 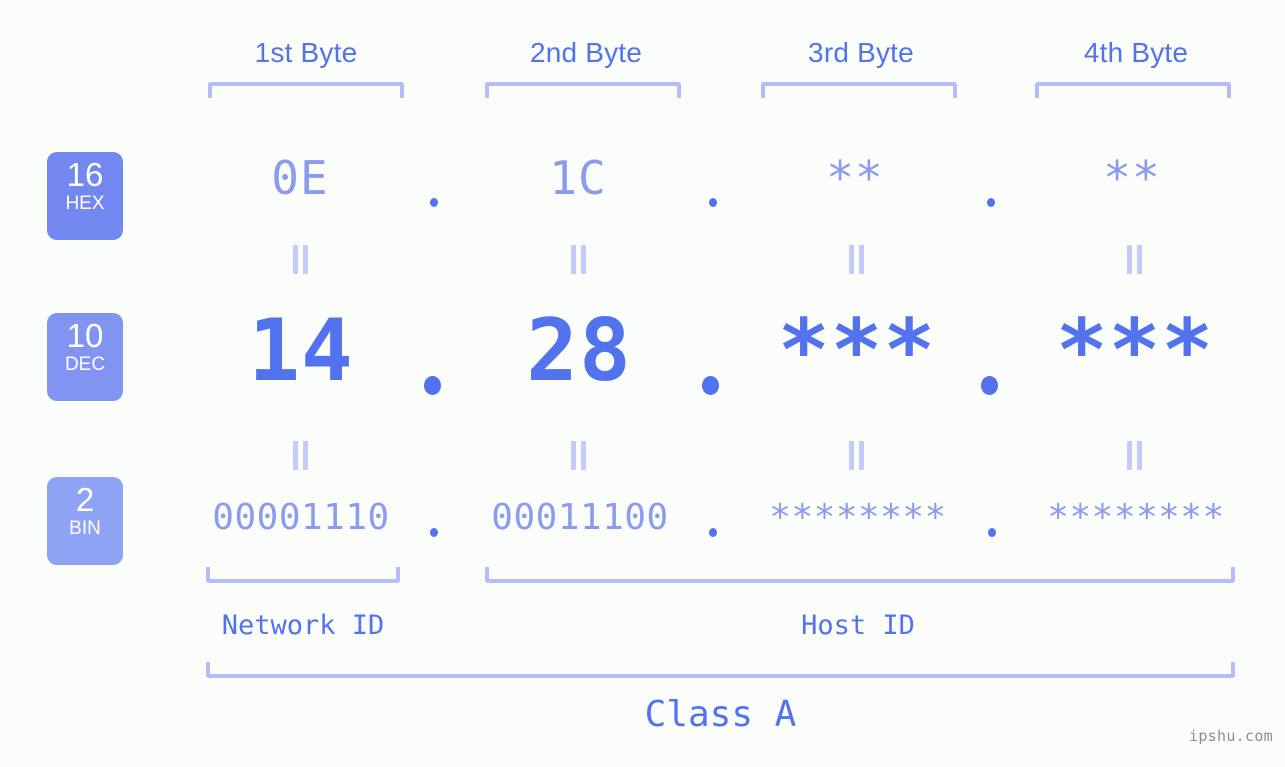 I want to click on class-label: Class A, so click(x=720, y=714).